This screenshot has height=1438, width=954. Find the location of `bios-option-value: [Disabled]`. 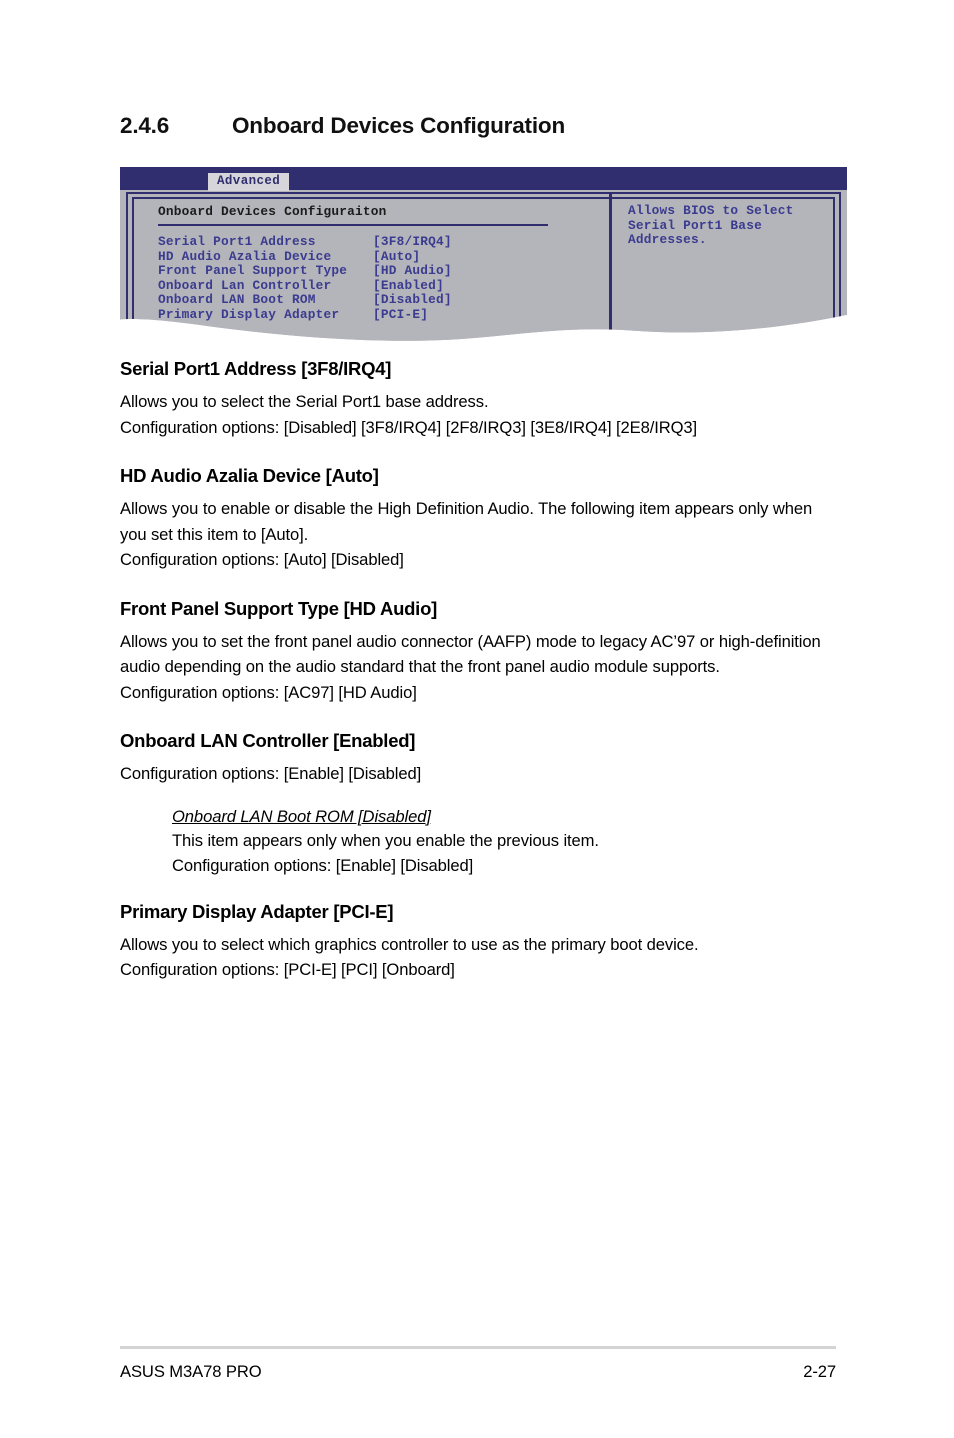

bios-option-value: [Disabled] is located at coordinates (412, 300).